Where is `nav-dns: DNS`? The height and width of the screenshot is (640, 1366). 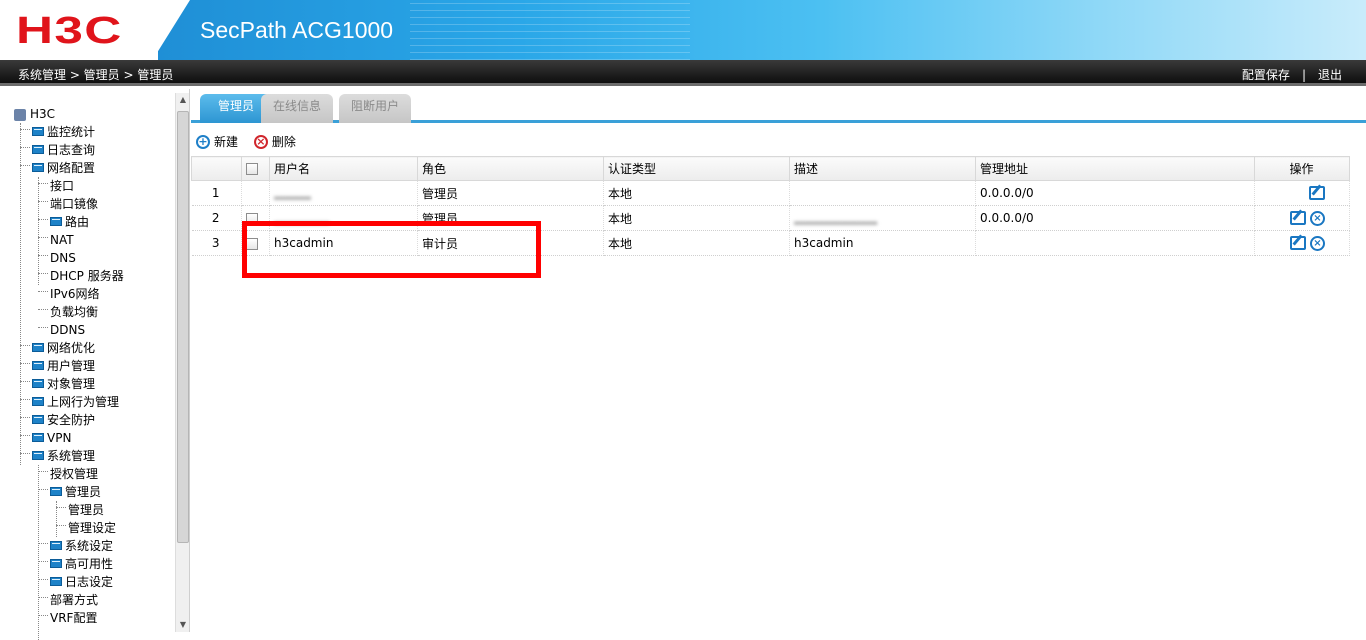 nav-dns: DNS is located at coordinates (93, 258).